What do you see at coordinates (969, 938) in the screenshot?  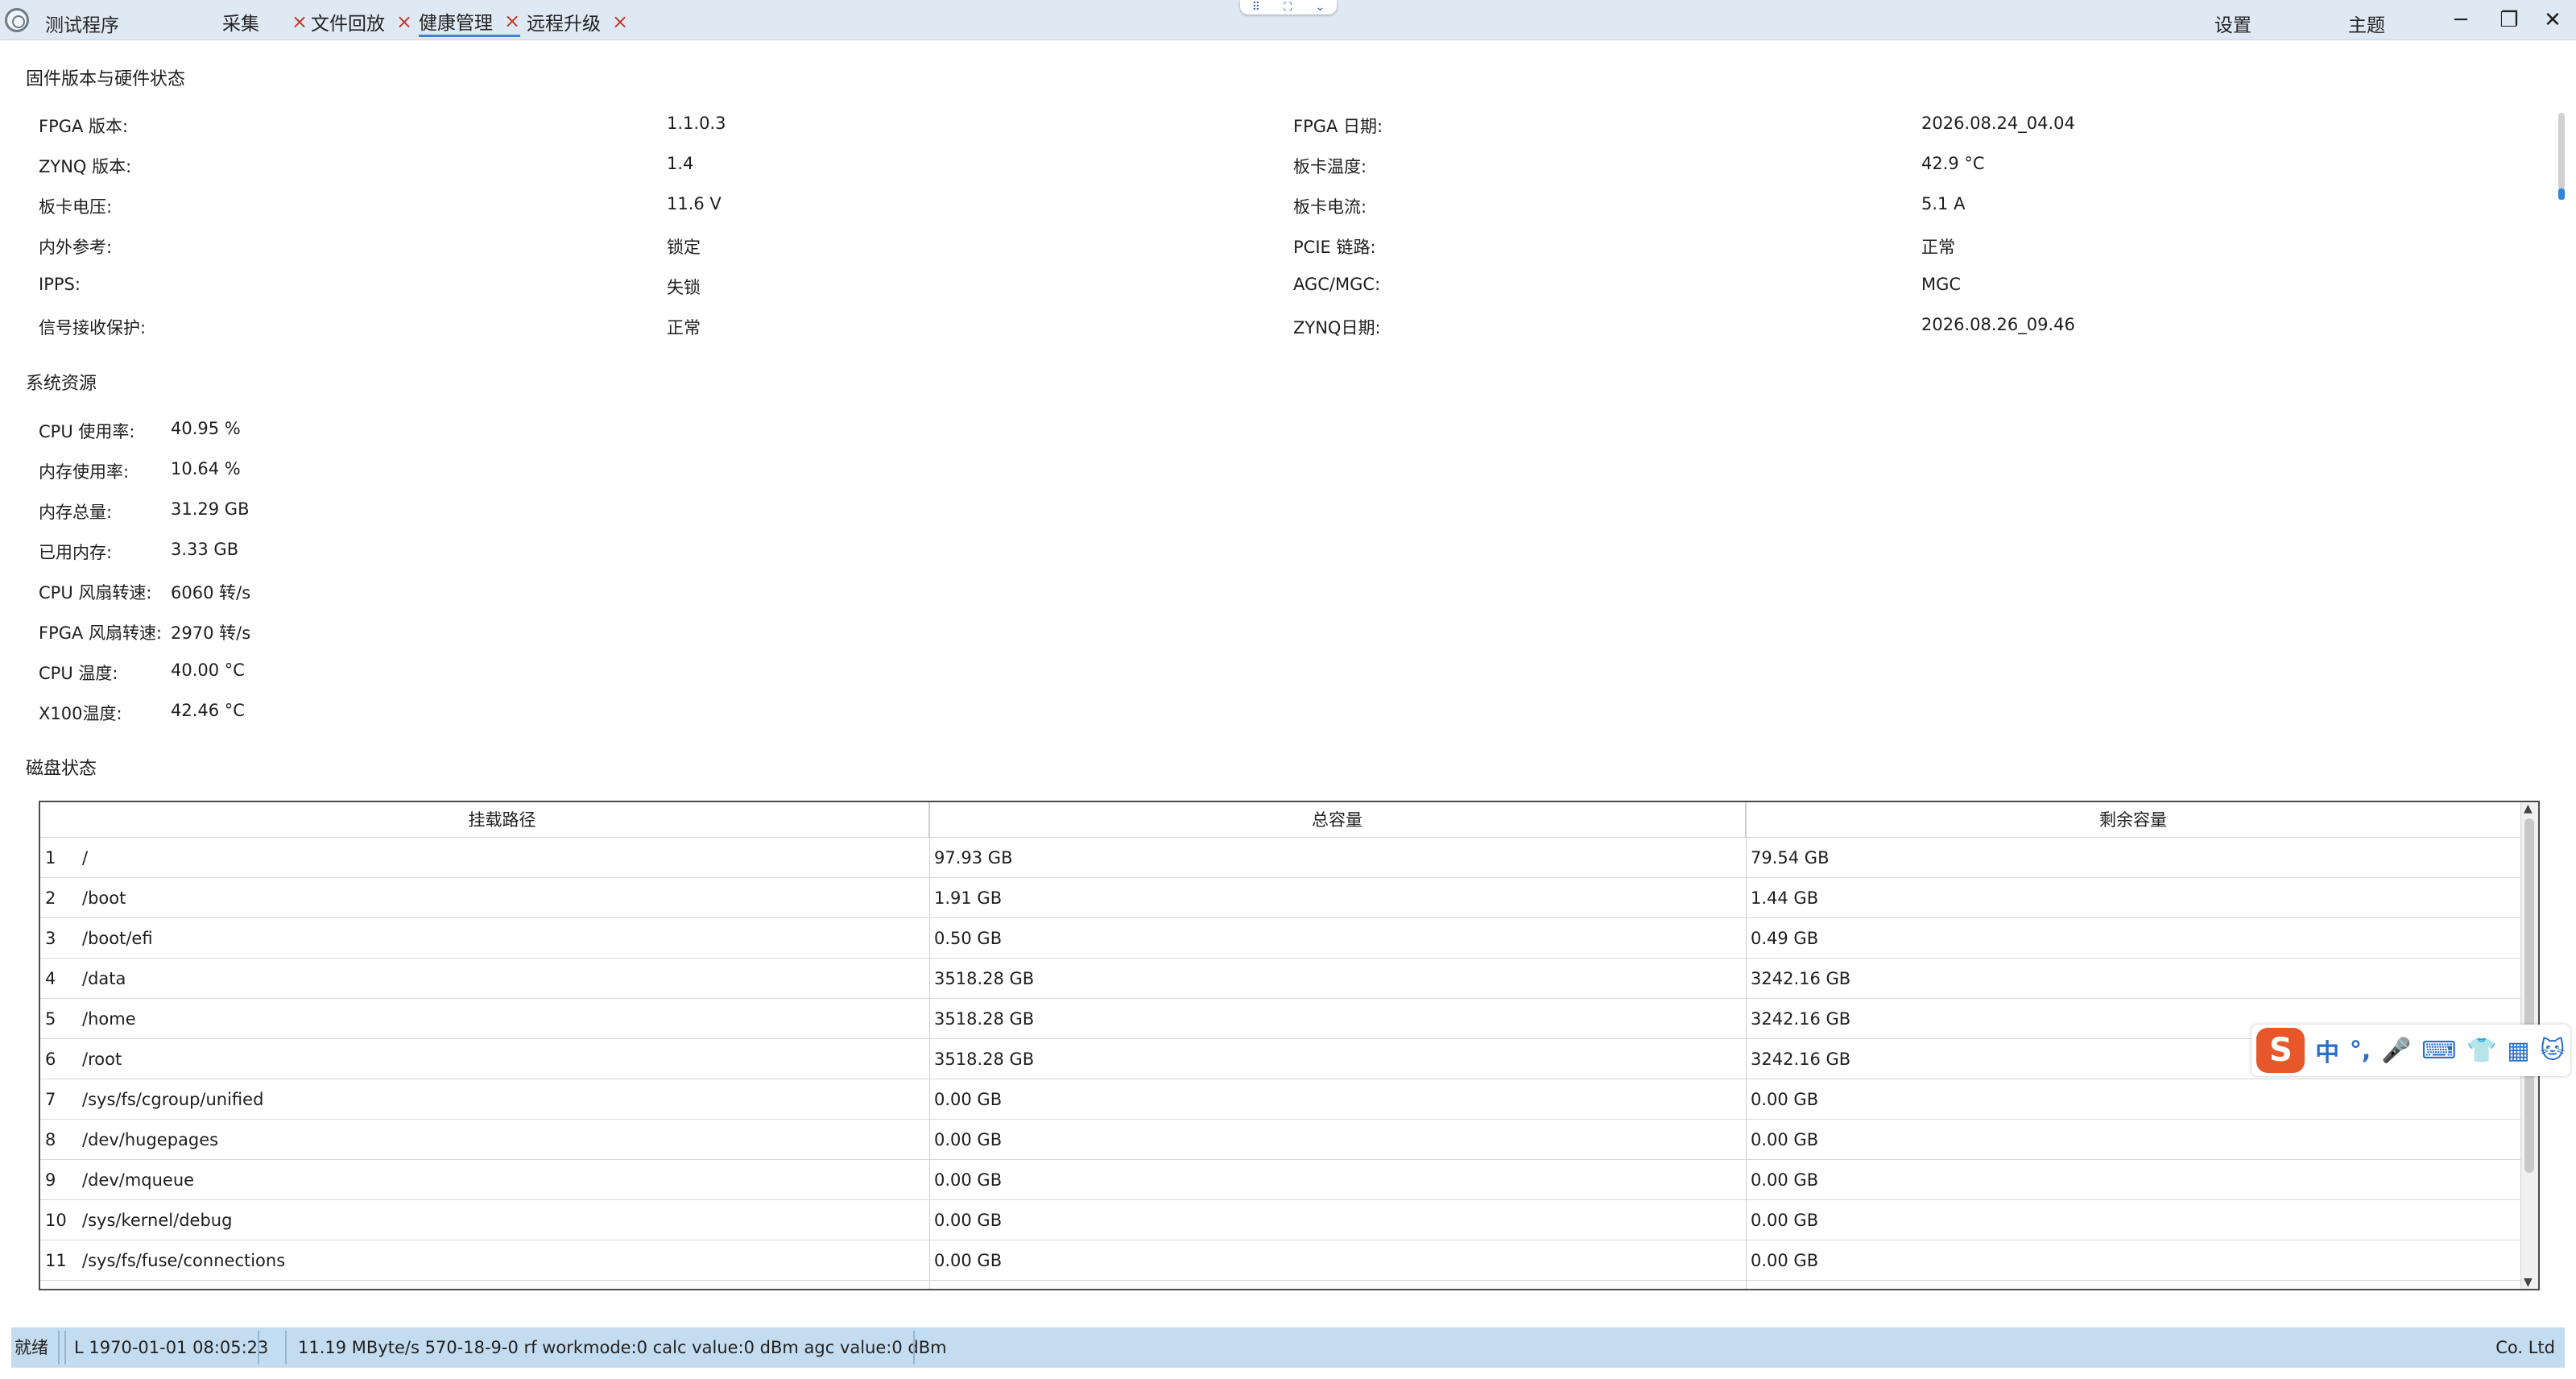 I see `total-cell: 0.50 GB` at bounding box center [969, 938].